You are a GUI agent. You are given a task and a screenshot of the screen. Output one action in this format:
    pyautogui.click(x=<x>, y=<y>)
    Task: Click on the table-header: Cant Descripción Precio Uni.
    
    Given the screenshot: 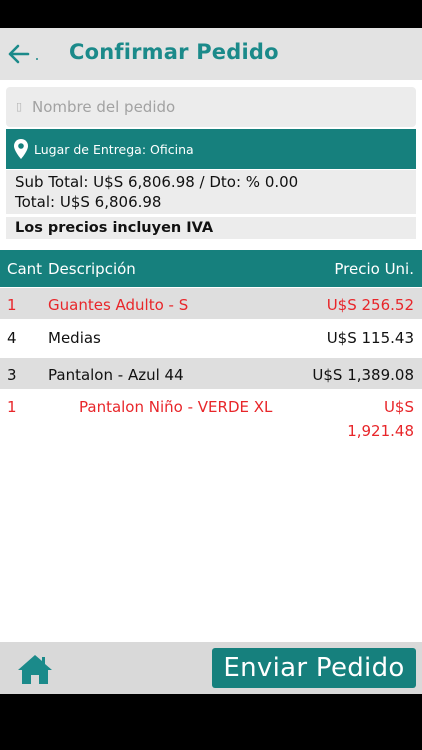 What is the action you would take?
    pyautogui.click(x=211, y=268)
    